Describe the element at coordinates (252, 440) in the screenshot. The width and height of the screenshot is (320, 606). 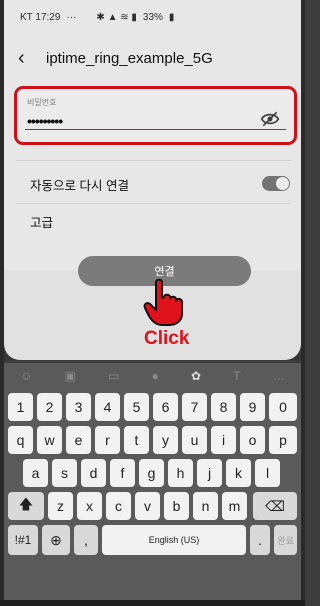
I see `key-o: o` at that location.